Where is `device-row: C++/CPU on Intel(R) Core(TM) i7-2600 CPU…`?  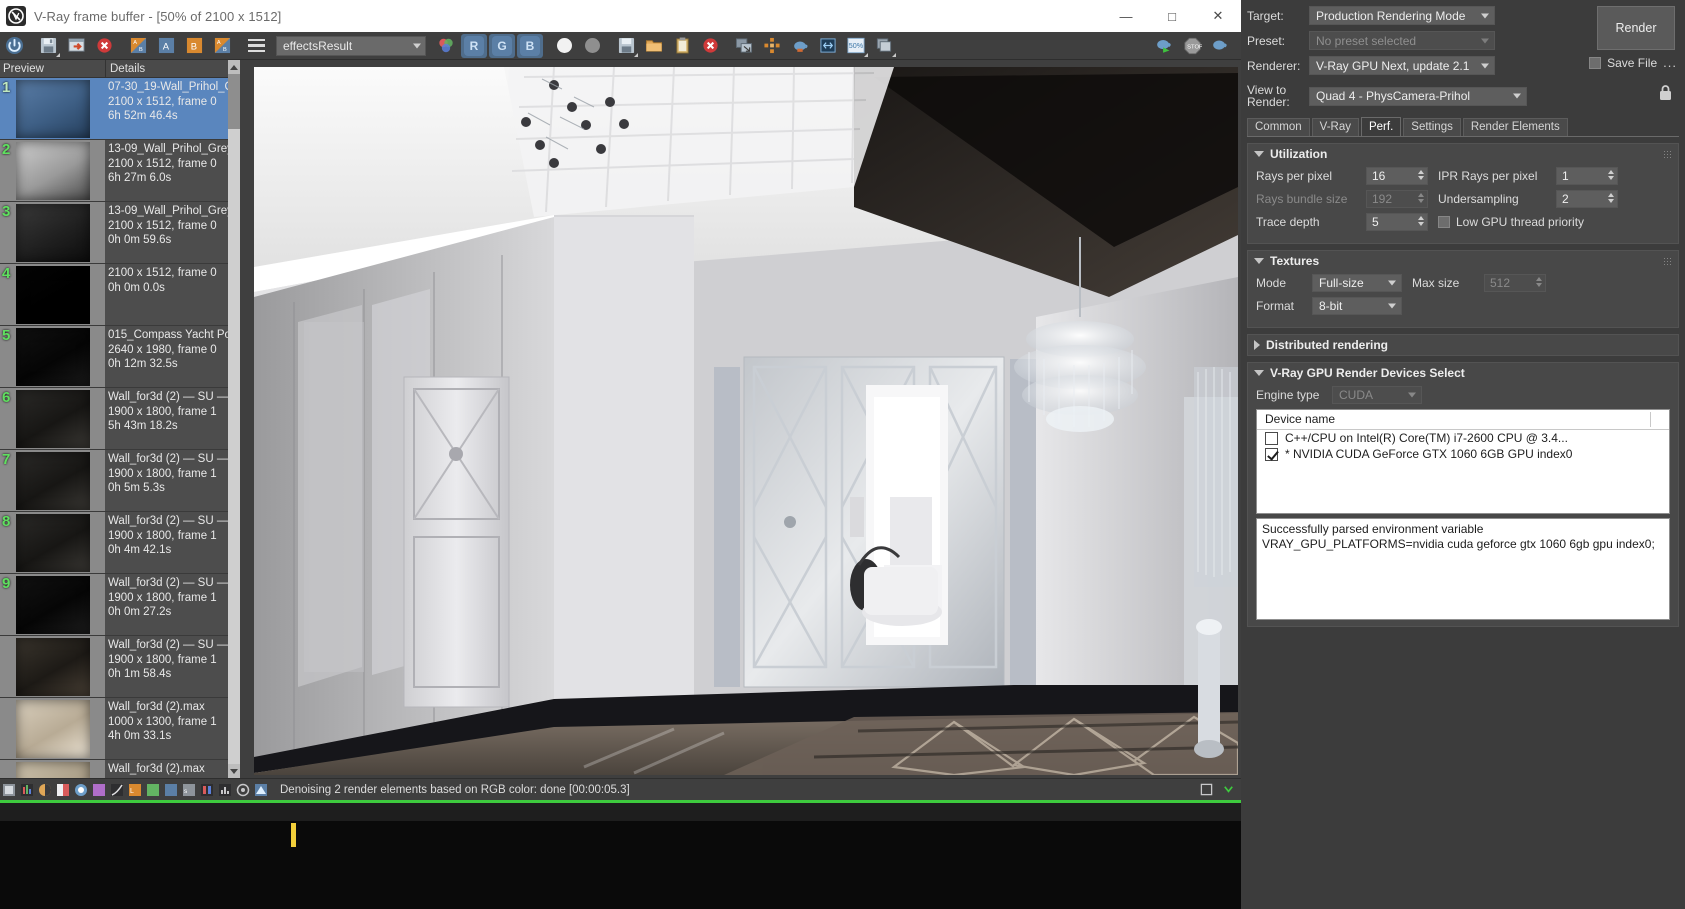
device-row: C++/CPU on Intel(R) Core(TM) i7-2600 CPU… is located at coordinates (1463, 438).